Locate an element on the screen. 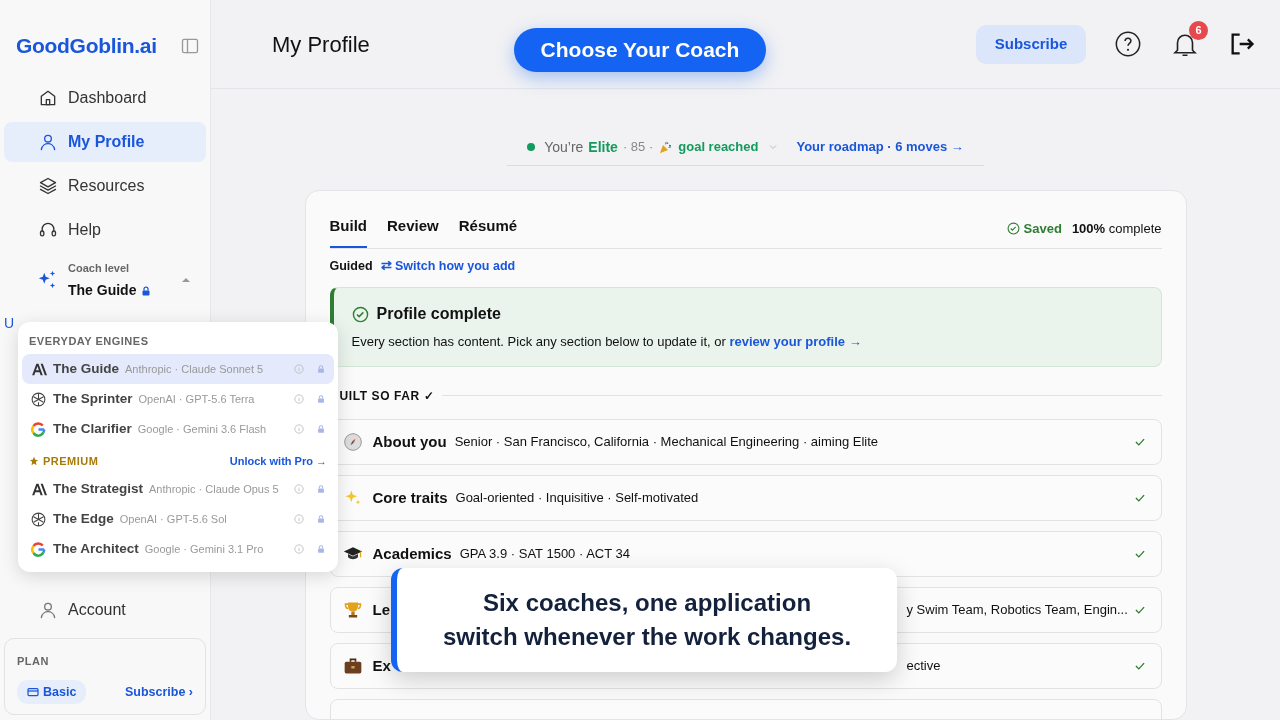 Image resolution: width=1280 pixels, height=720 pixels. section-summary: ective is located at coordinates (923, 666).